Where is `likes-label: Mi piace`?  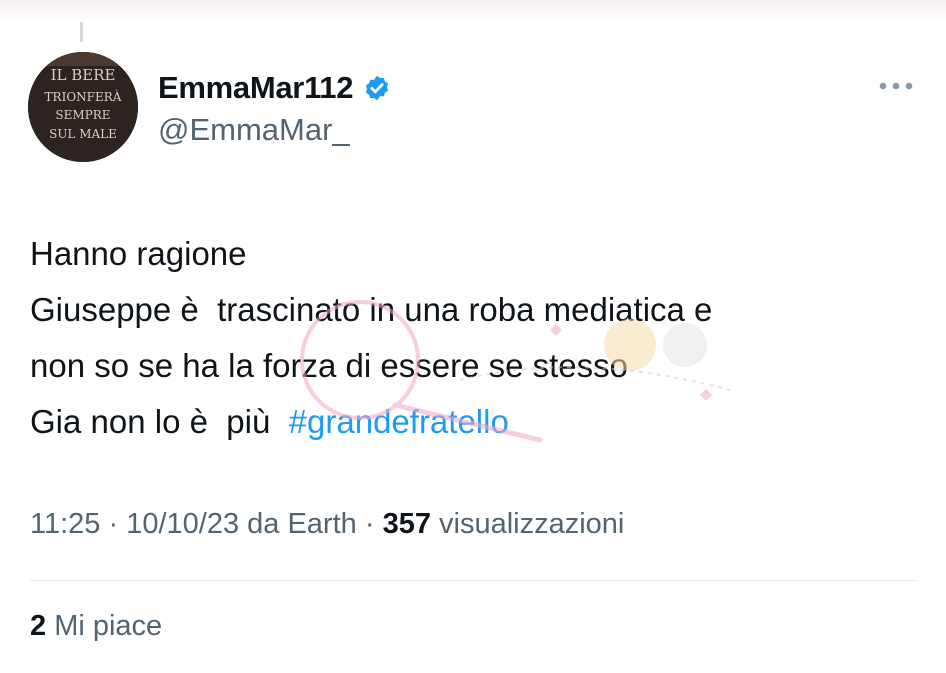
likes-label: Mi piace is located at coordinates (104, 626).